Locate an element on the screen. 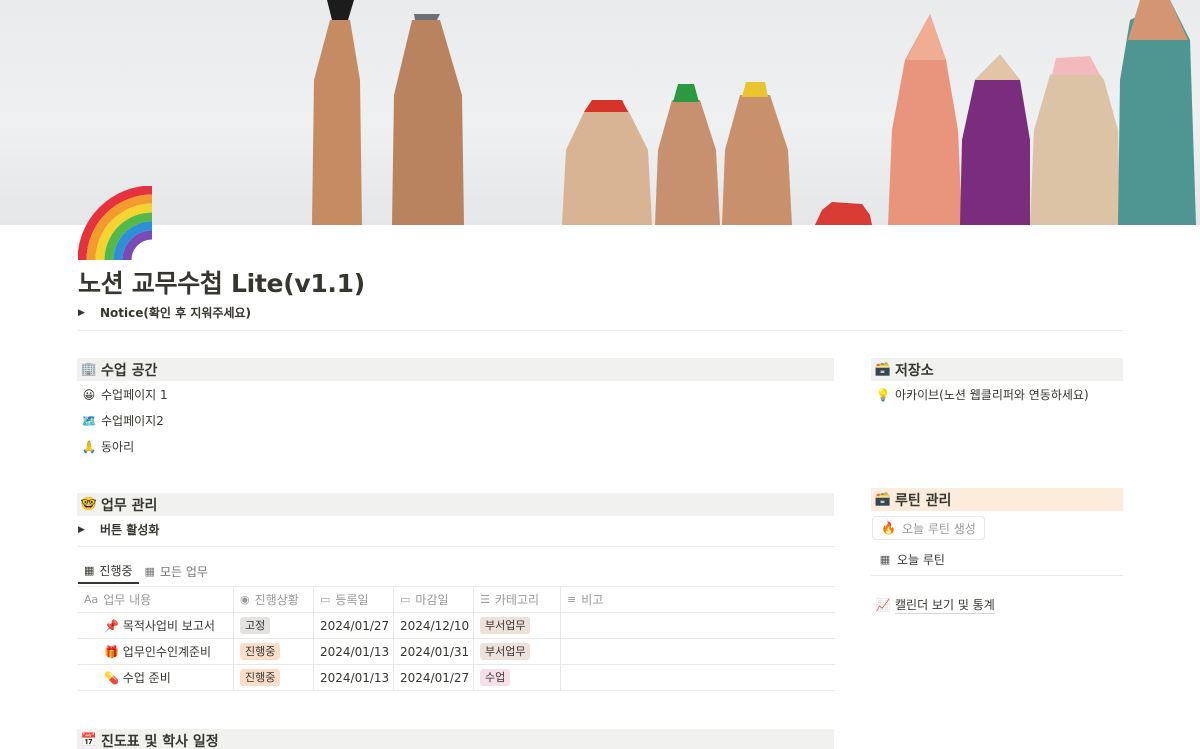  office-building-icon: 🏢 is located at coordinates (89, 369).